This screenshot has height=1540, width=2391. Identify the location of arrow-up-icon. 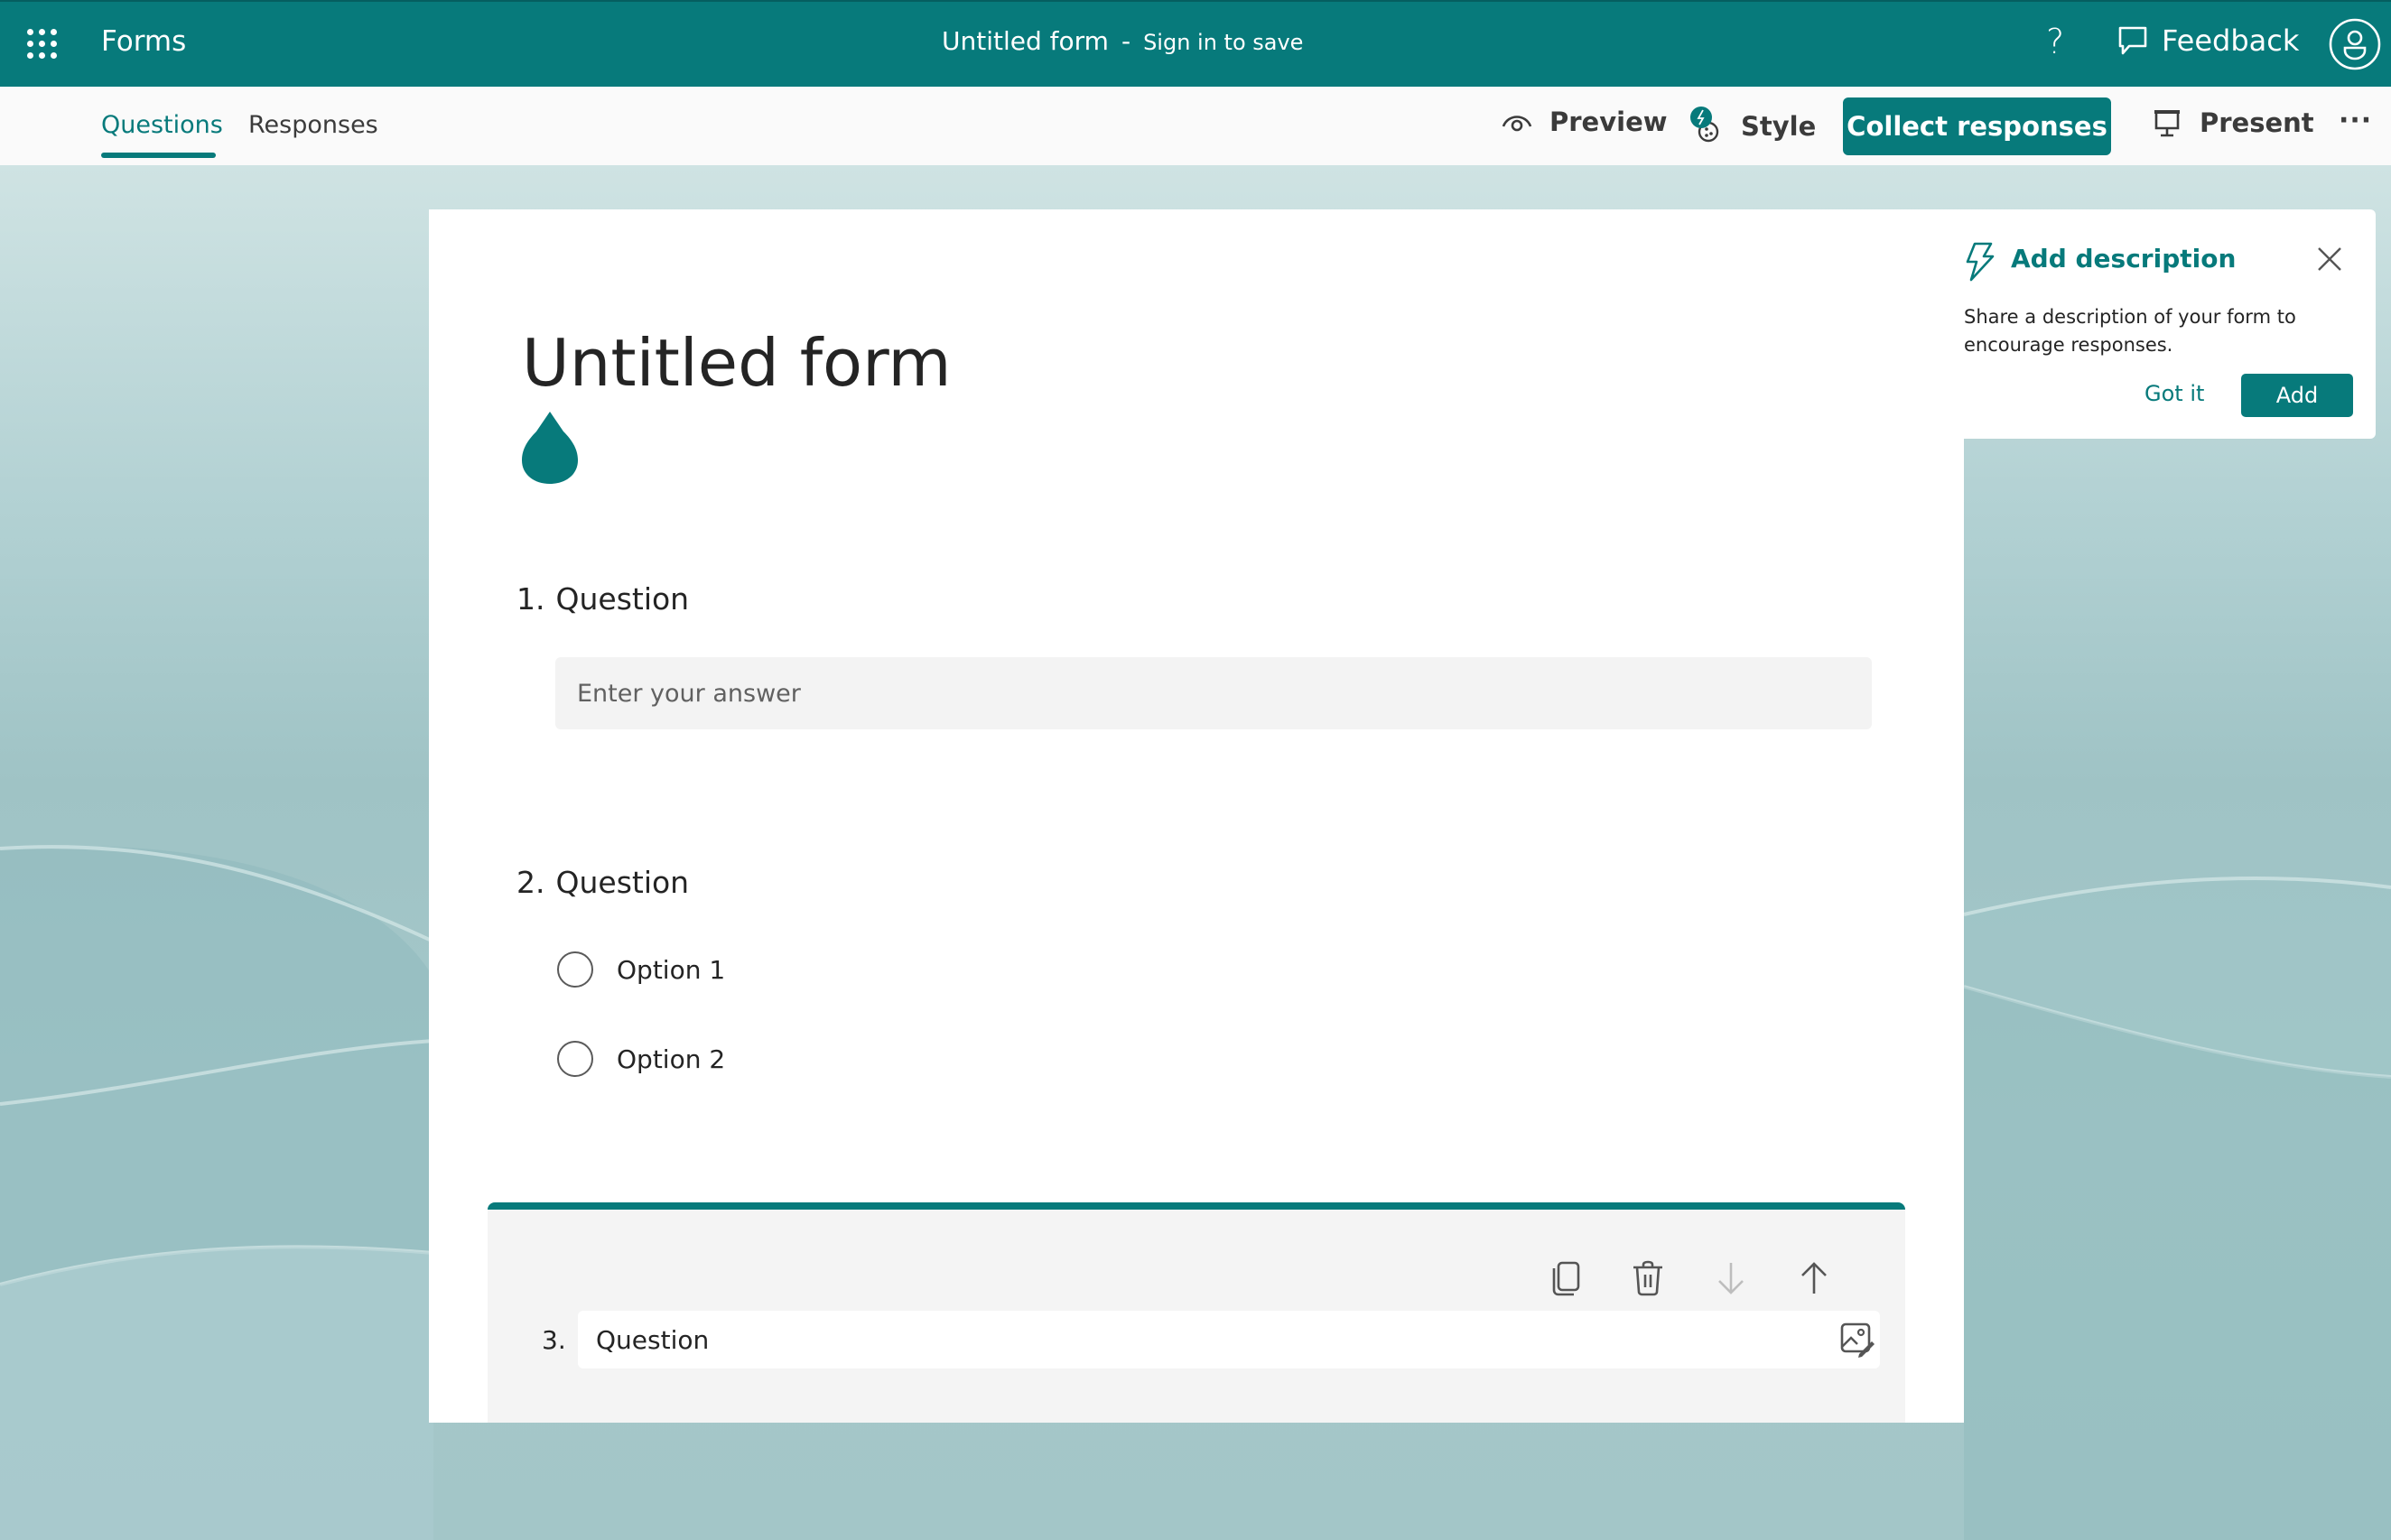
(1814, 1278).